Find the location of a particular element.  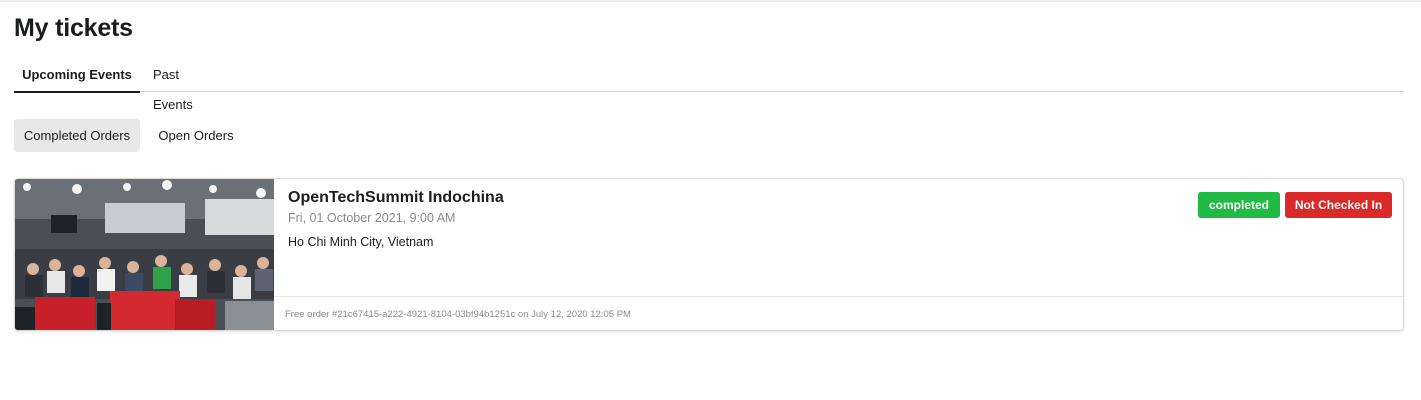

status-badge-completed: completed is located at coordinates (1239, 205).